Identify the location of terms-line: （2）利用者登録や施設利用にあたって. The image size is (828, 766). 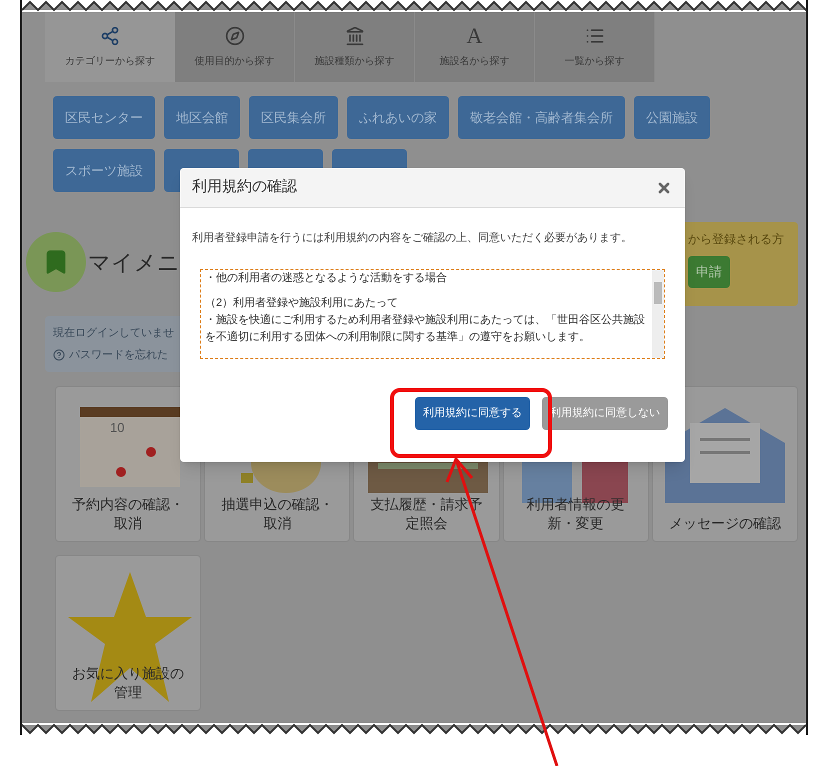
(302, 303).